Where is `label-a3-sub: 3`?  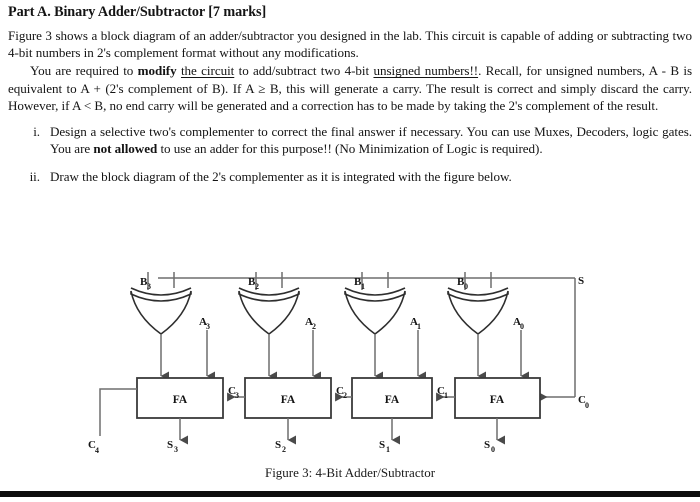 label-a3-sub: 3 is located at coordinates (208, 326).